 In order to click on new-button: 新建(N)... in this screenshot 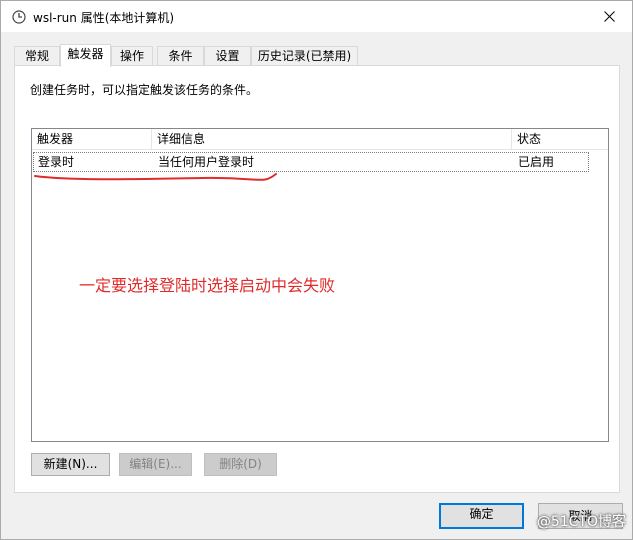, I will do `click(70, 464)`.